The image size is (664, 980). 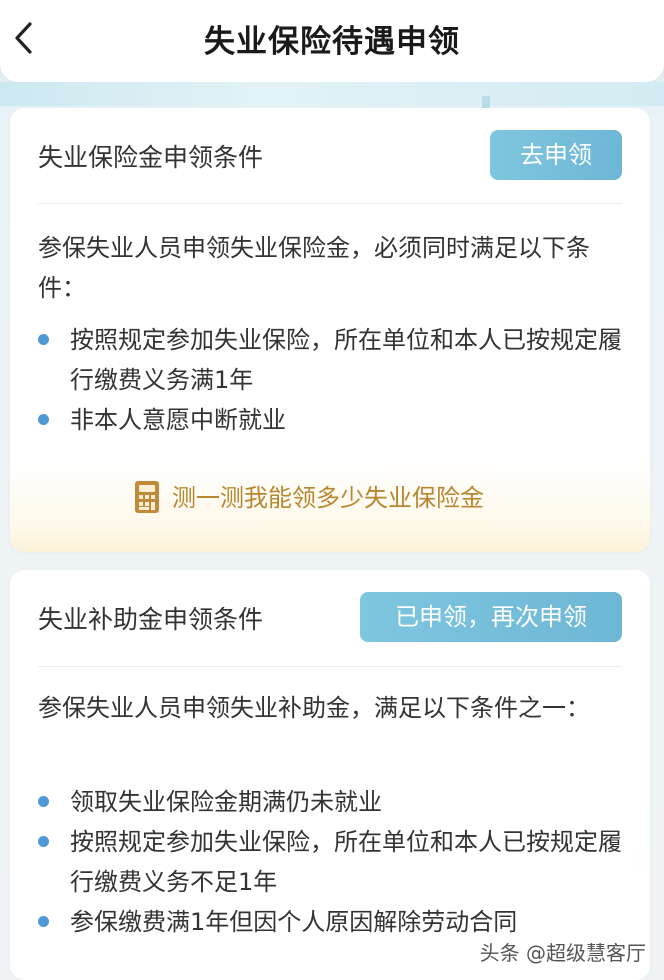 What do you see at coordinates (556, 155) in the screenshot?
I see `apply-button: 去申领` at bounding box center [556, 155].